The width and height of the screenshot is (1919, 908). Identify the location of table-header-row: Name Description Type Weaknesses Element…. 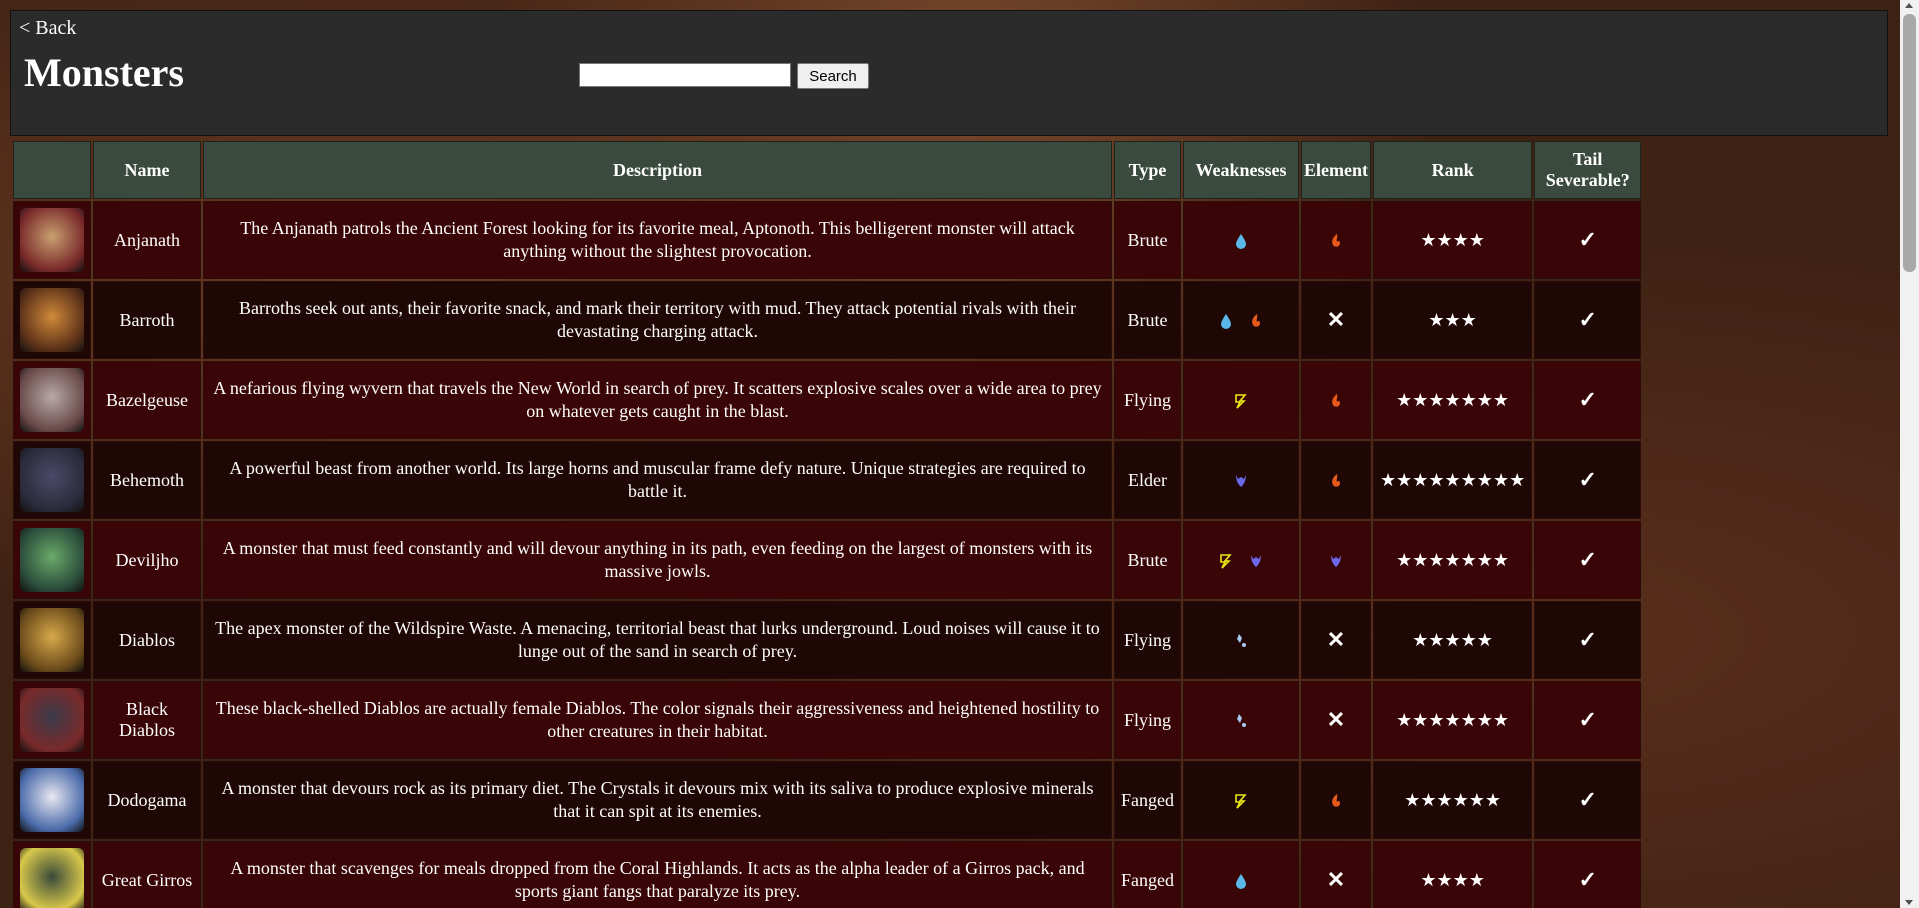
(827, 170).